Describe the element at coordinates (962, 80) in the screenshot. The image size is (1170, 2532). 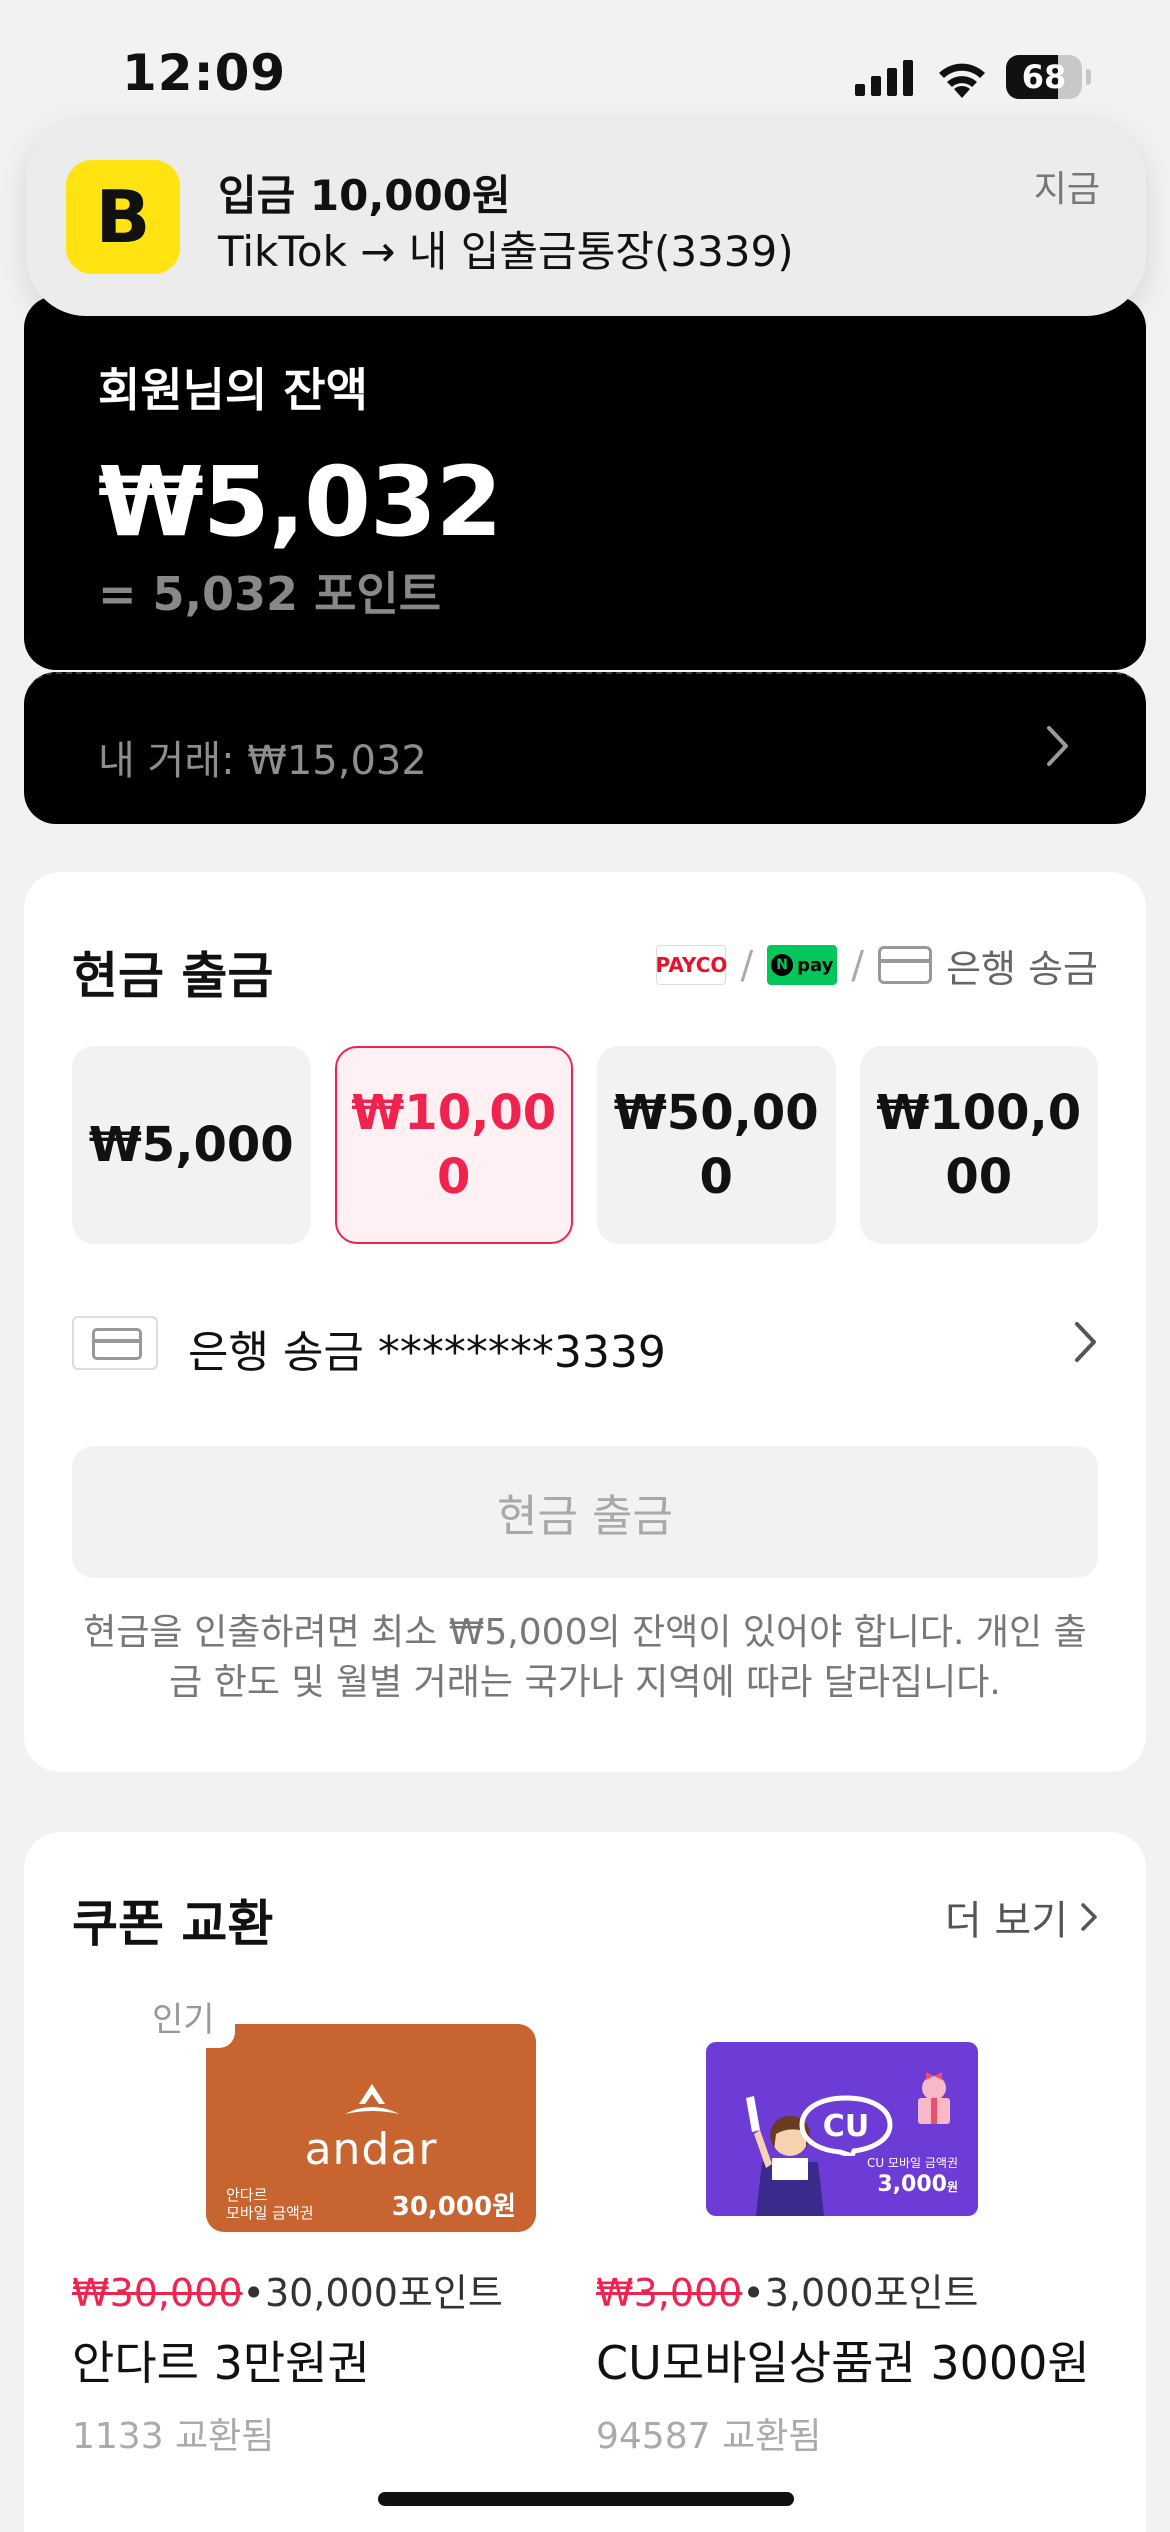
I see `wifi-icon` at that location.